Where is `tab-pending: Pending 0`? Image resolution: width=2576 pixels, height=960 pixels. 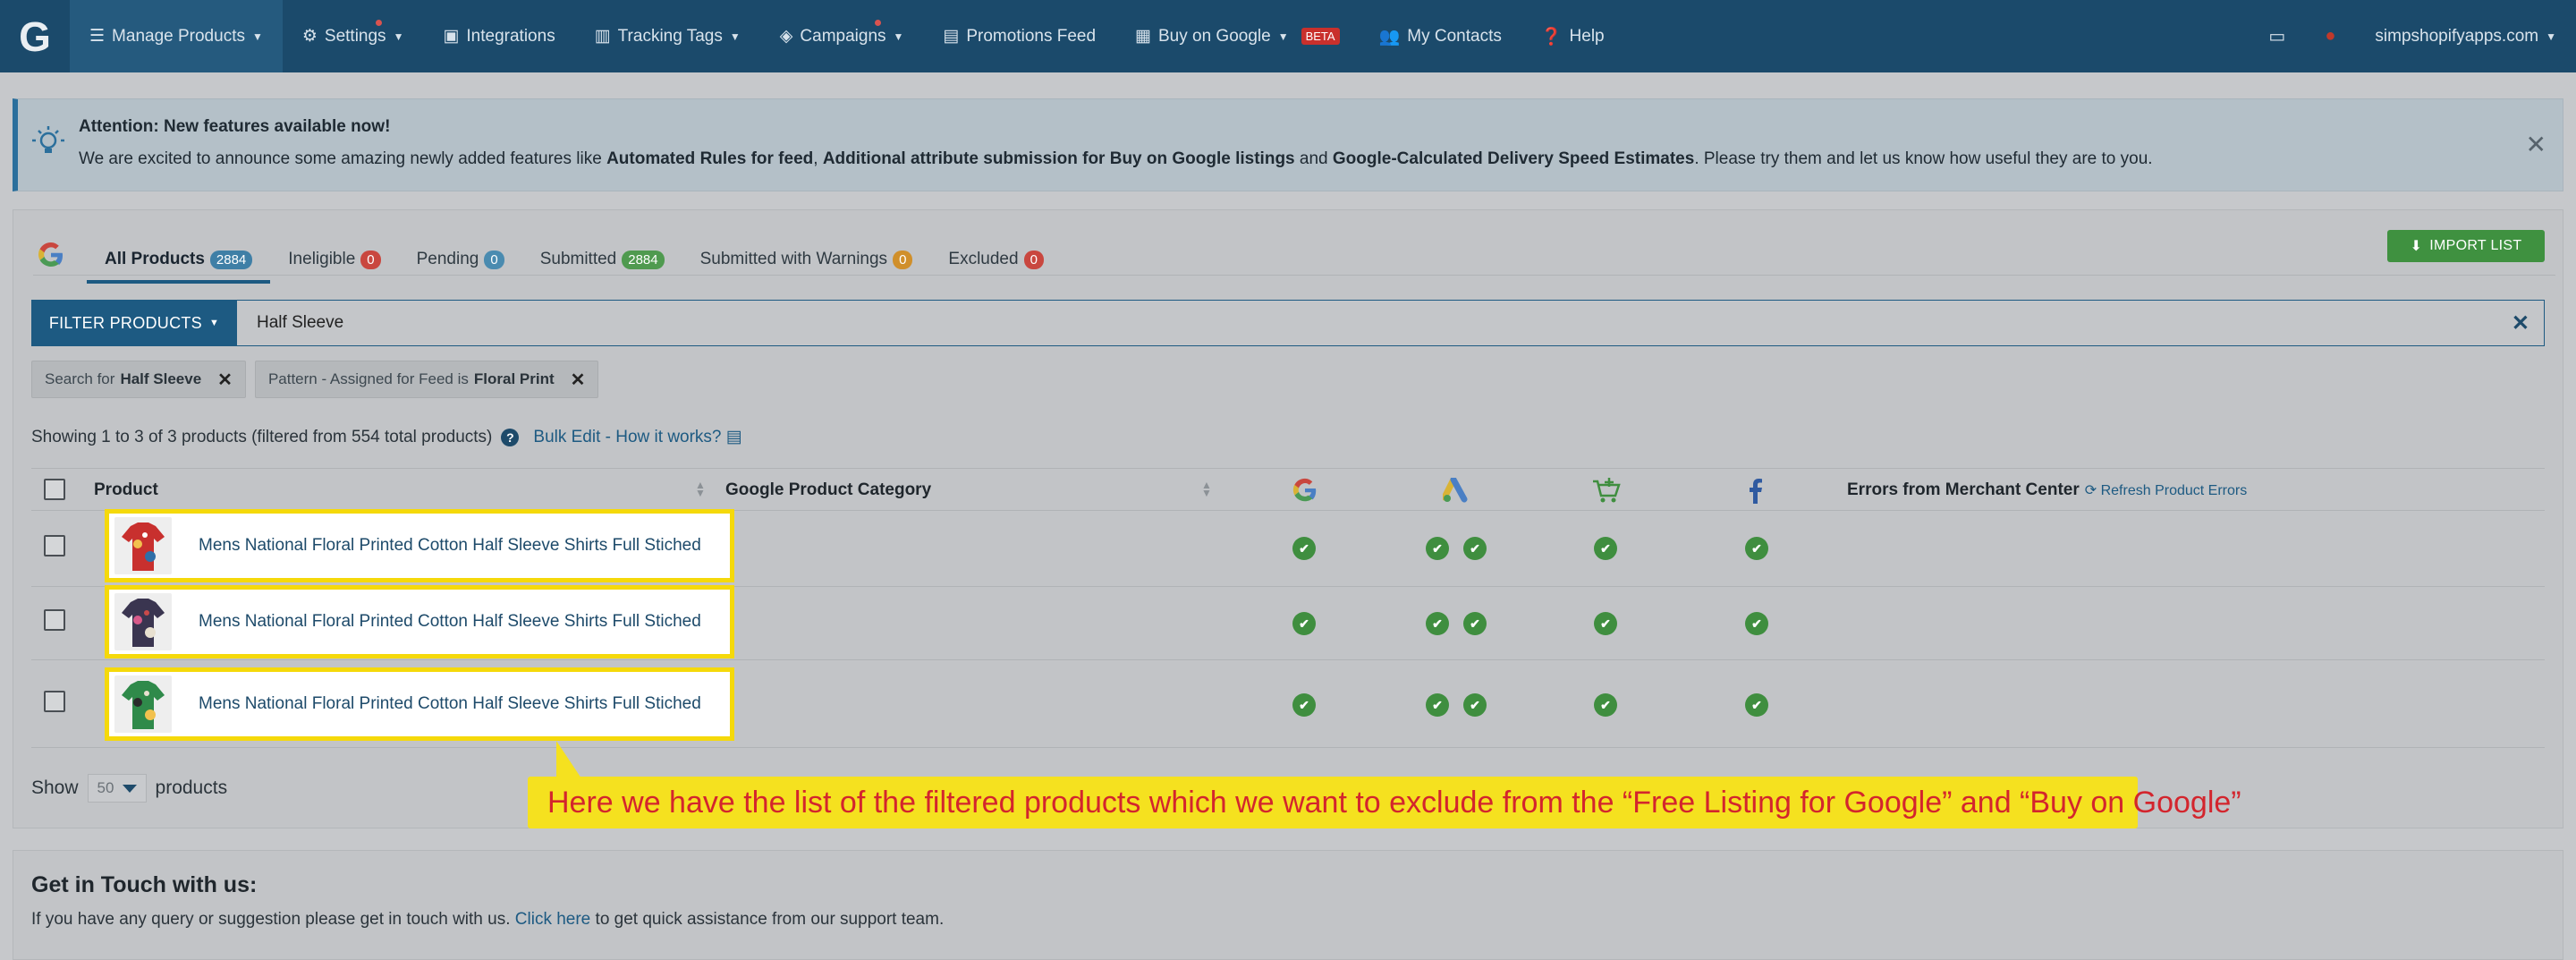
tab-pending: Pending 0 is located at coordinates (460, 267).